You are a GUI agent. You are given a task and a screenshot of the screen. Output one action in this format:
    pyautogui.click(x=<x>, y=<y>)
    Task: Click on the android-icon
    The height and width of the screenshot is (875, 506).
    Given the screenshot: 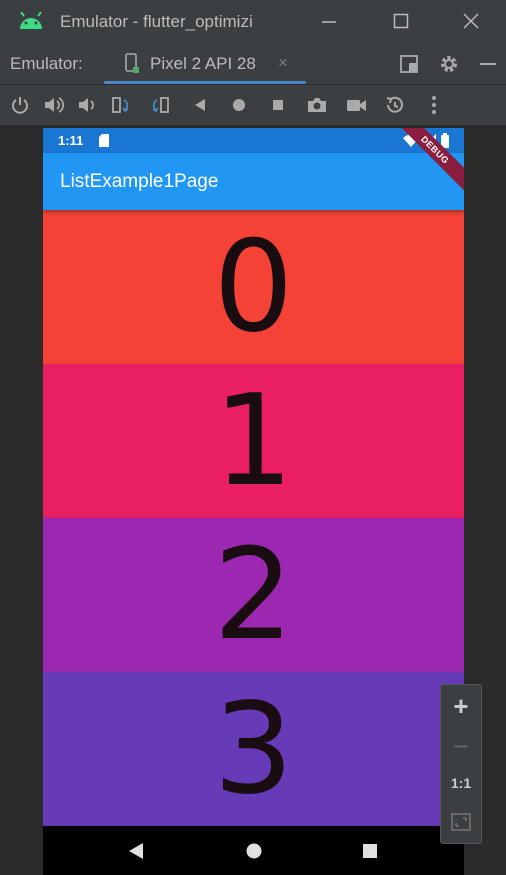 What is the action you would take?
    pyautogui.click(x=31, y=23)
    